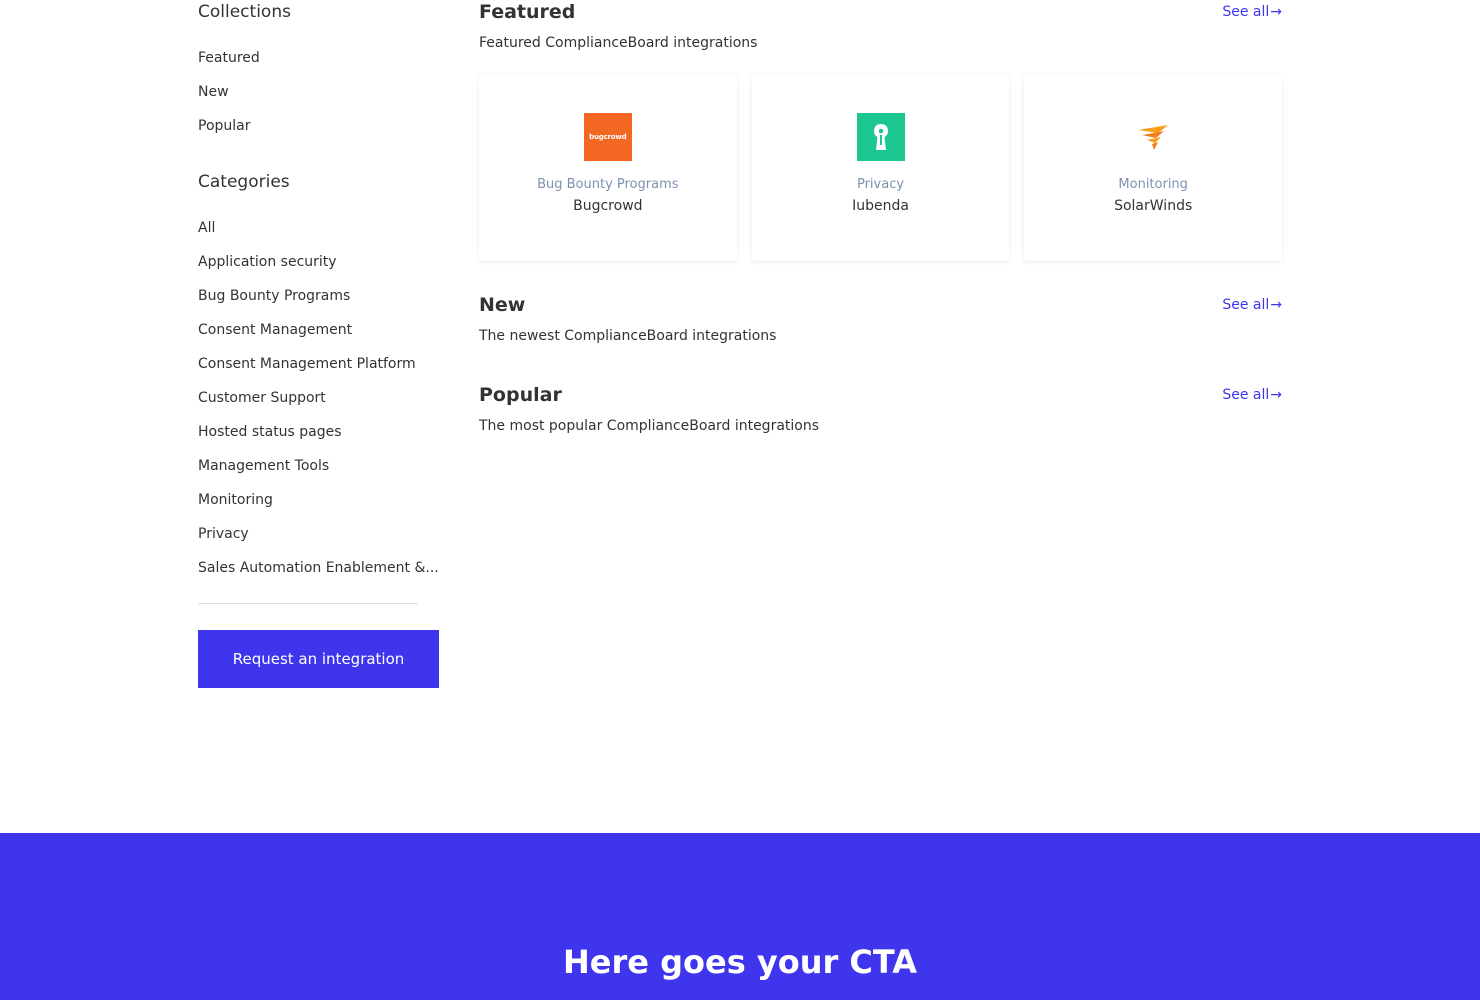 Image resolution: width=1480 pixels, height=1000 pixels. What do you see at coordinates (607, 137) in the screenshot?
I see `bugcrowd-logo-icon: bugcrowd` at bounding box center [607, 137].